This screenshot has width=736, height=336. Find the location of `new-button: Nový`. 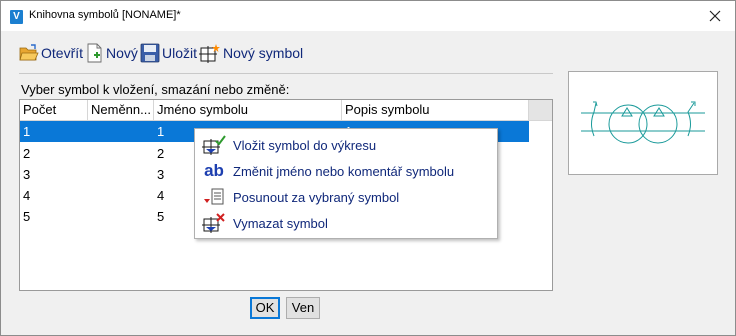

new-button: Nový is located at coordinates (112, 53).